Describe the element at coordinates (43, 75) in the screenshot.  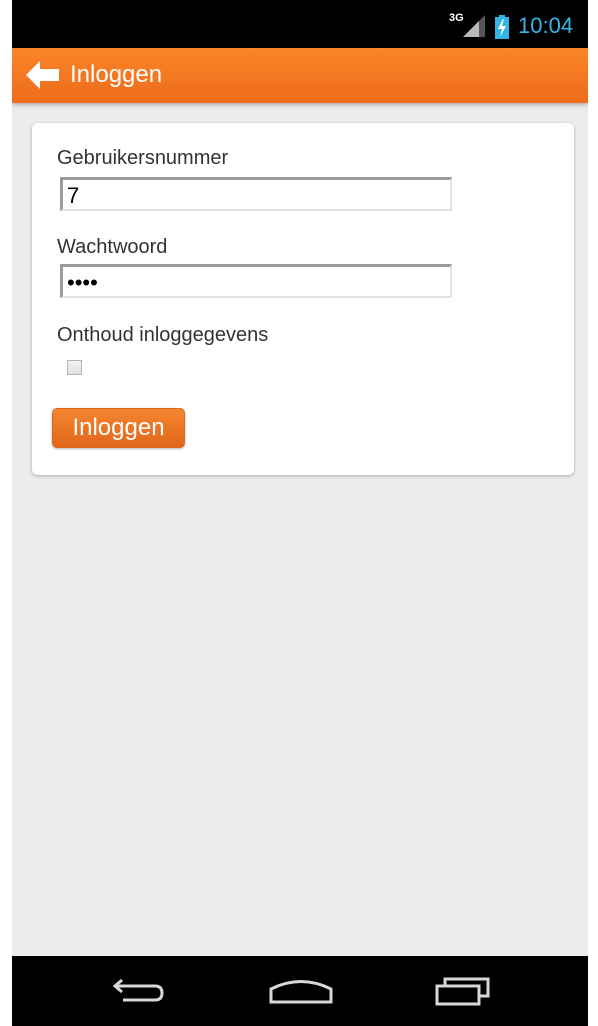
I see `arrow-left-icon` at that location.